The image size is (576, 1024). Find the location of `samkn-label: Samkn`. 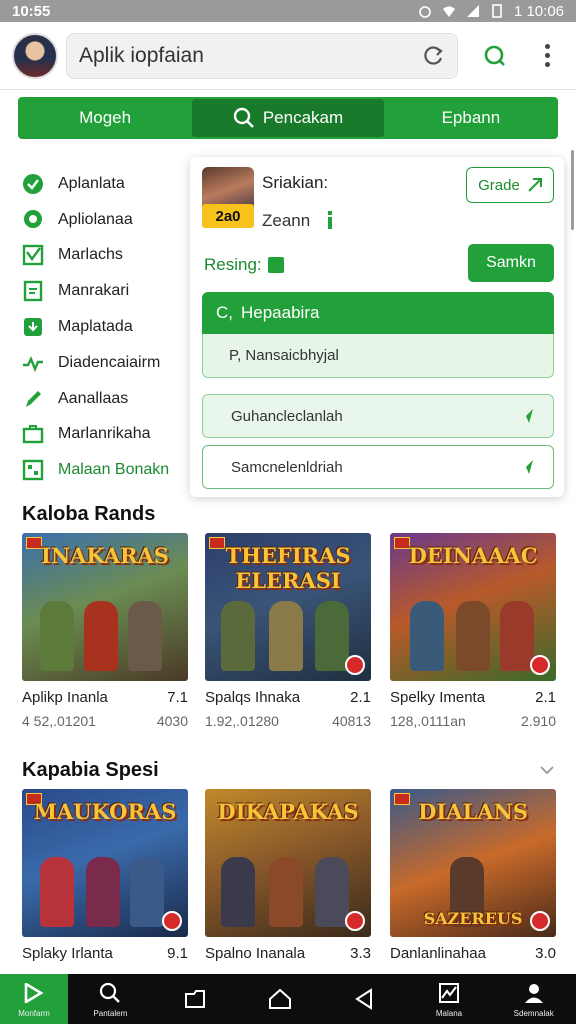

samkn-label: Samkn is located at coordinates (511, 262).